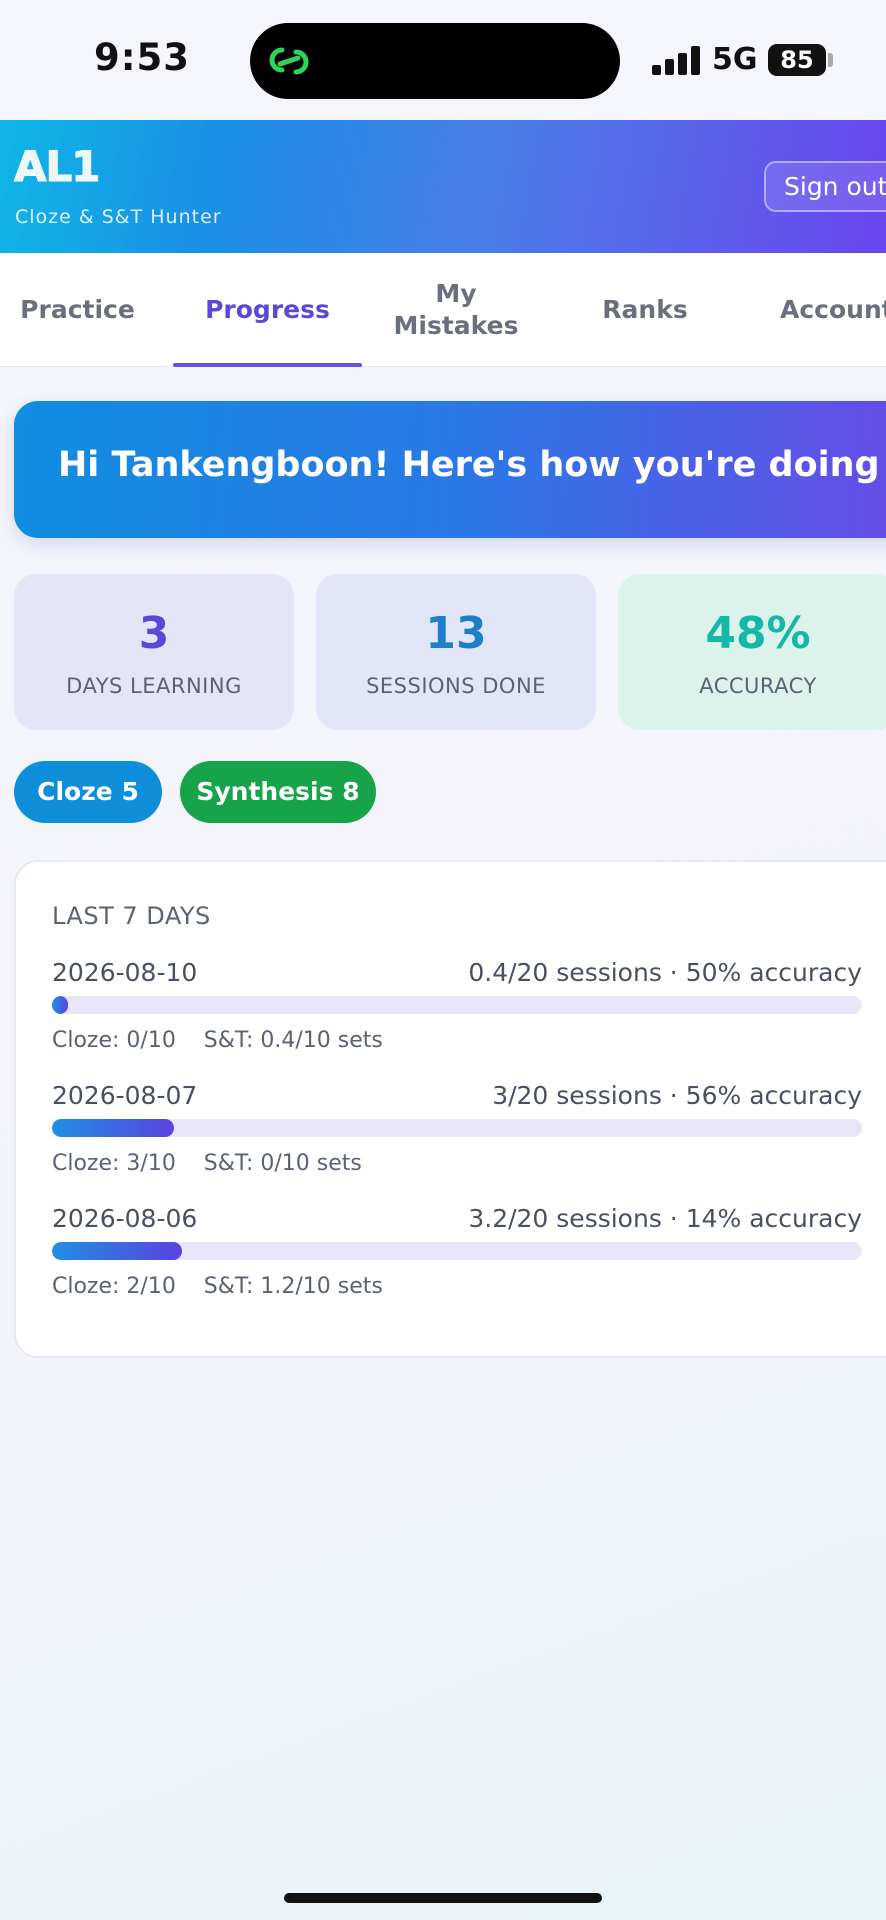 The image size is (886, 1920). Describe the element at coordinates (665, 1218) in the screenshot. I see `day-summary: 3.2/20 sessions · 14% accuracy` at that location.